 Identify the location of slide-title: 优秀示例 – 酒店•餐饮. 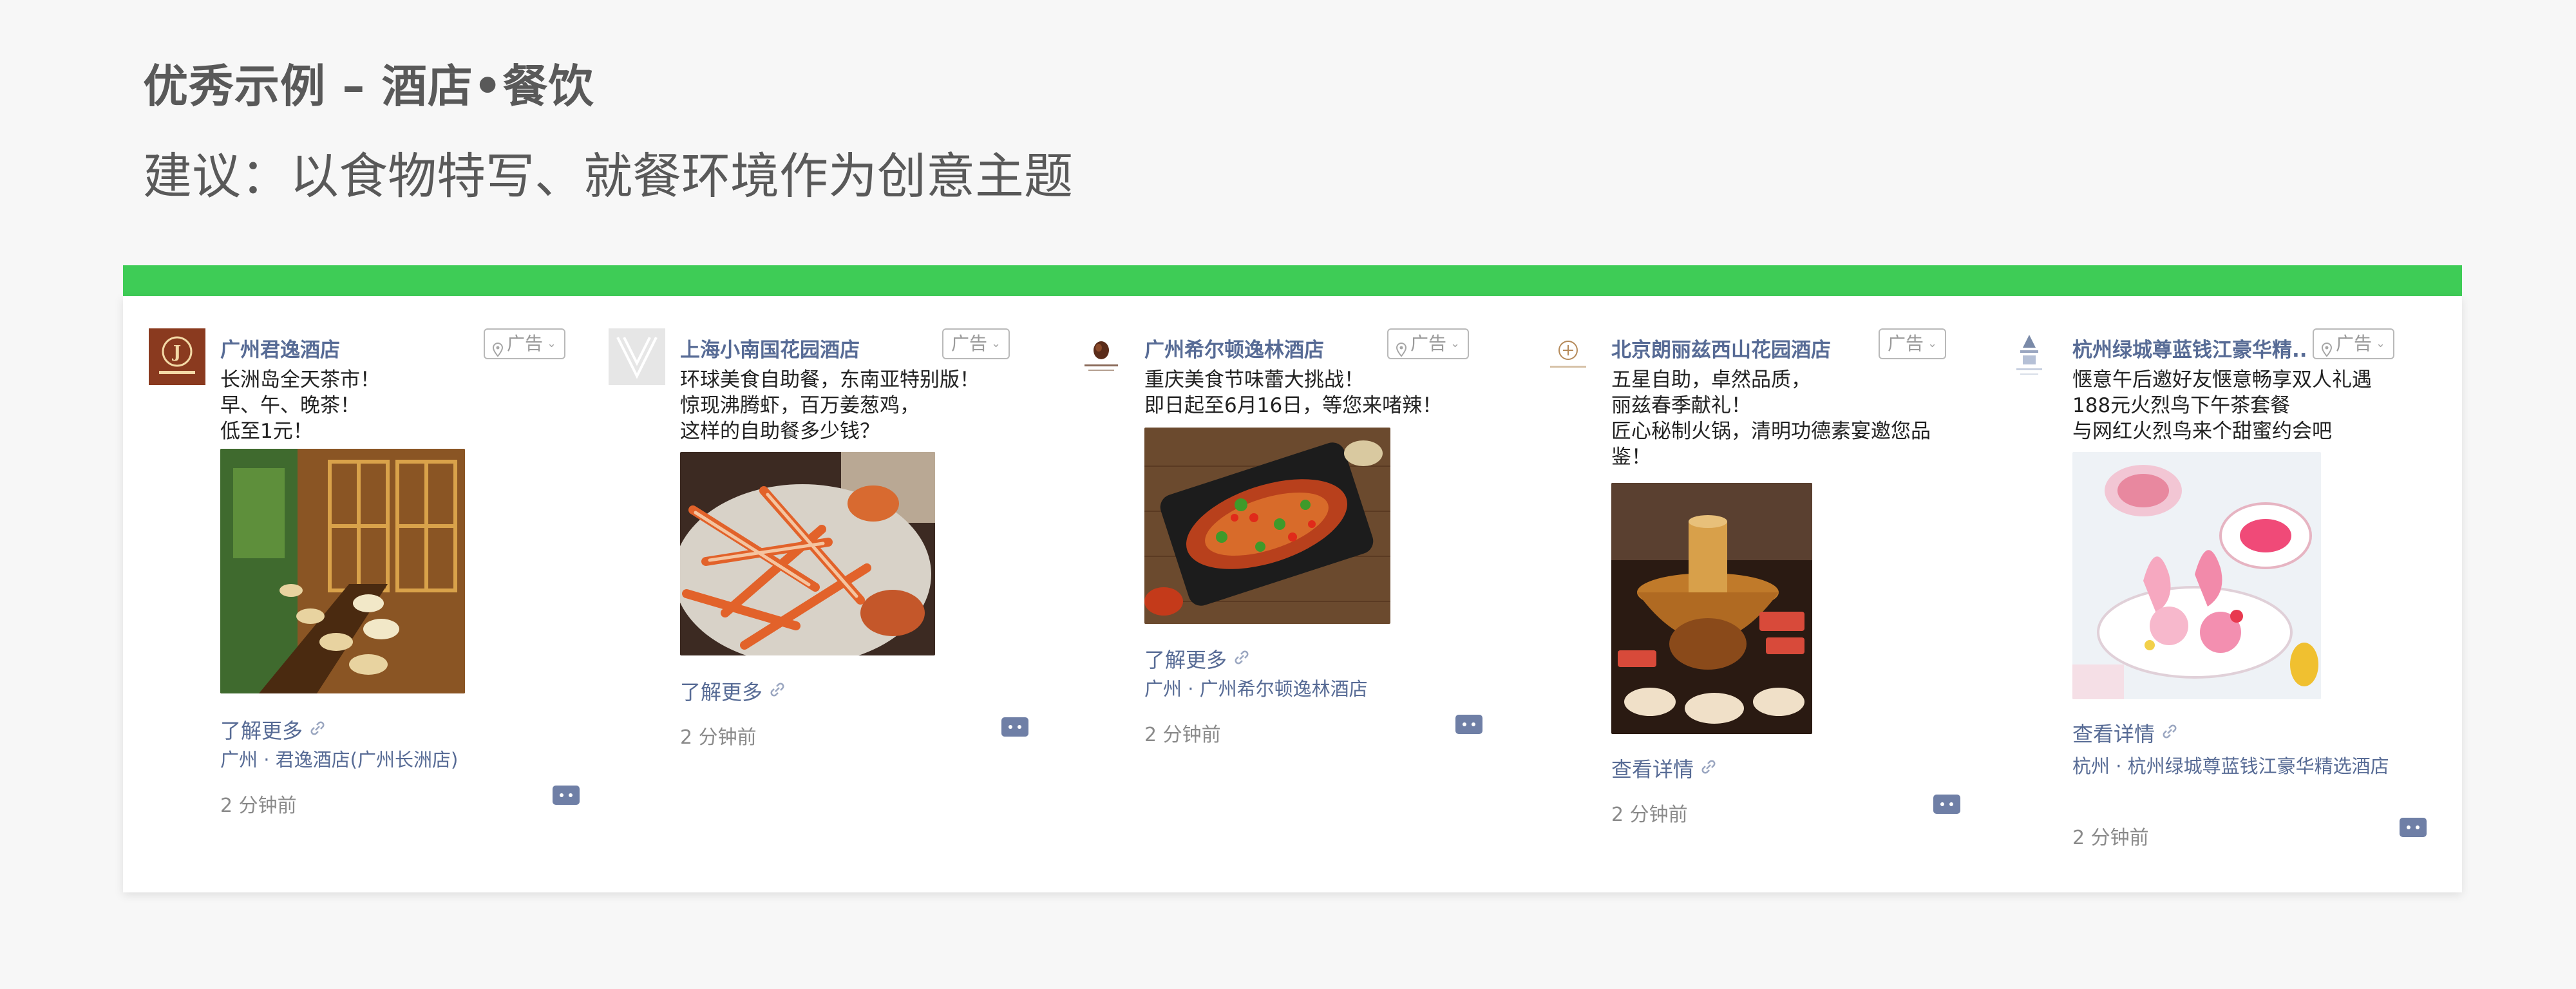
(368, 86).